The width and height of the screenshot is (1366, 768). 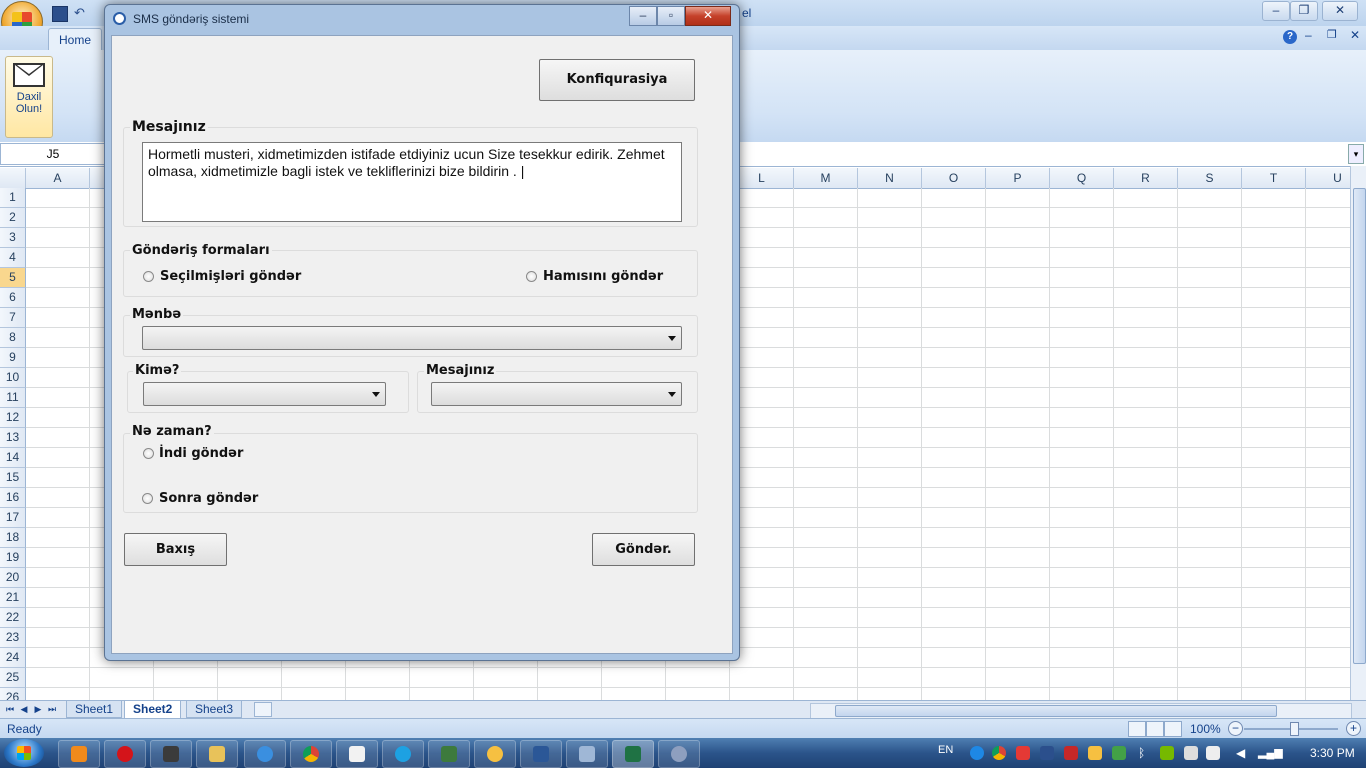 What do you see at coordinates (24, 709) in the screenshot?
I see `prev-sheet-icon: ◀` at bounding box center [24, 709].